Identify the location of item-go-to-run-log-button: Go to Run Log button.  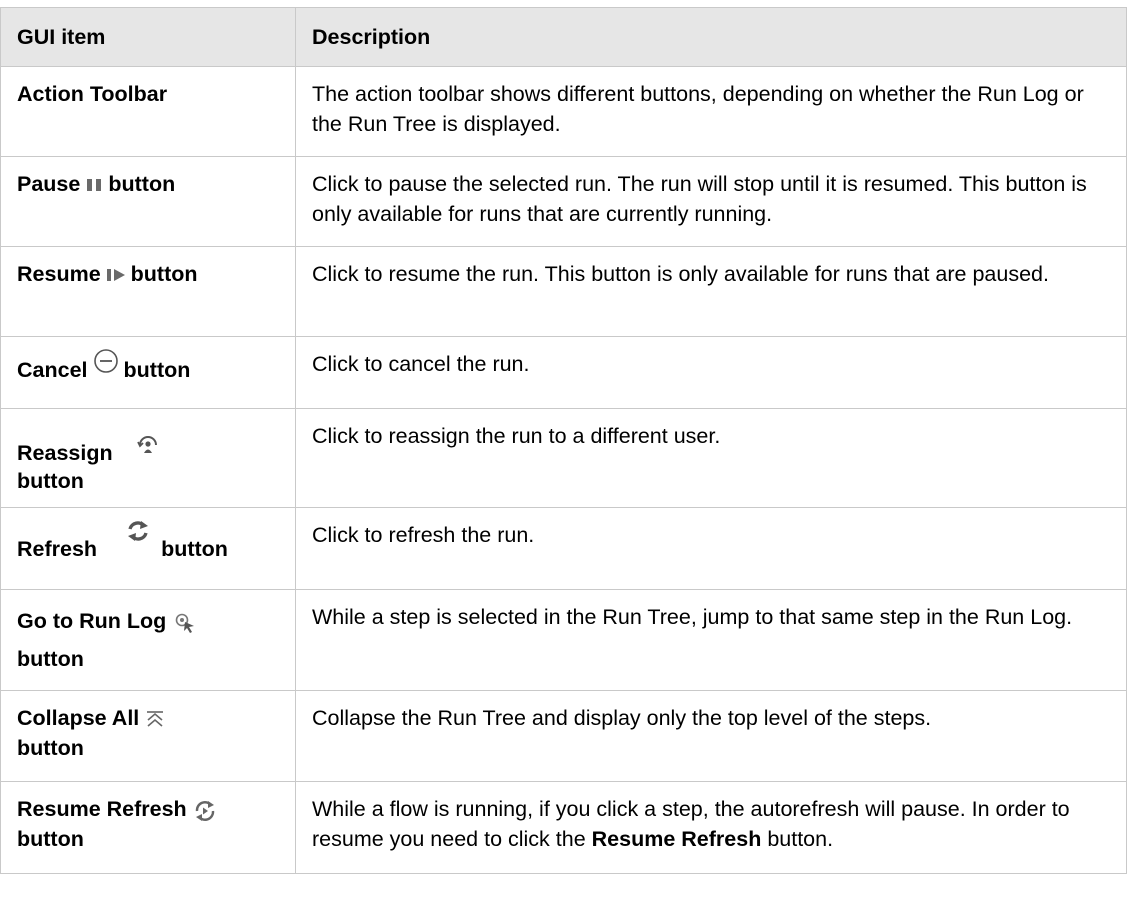
(148, 640).